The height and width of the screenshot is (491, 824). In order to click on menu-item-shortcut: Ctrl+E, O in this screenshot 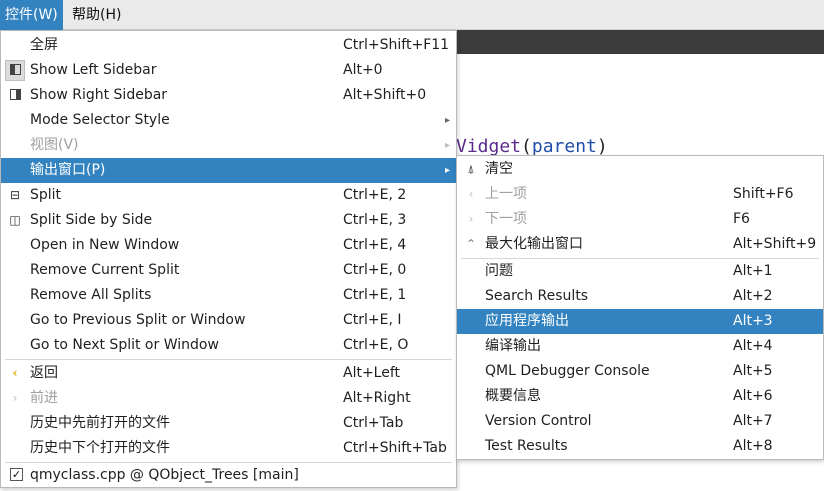, I will do `click(376, 345)`.